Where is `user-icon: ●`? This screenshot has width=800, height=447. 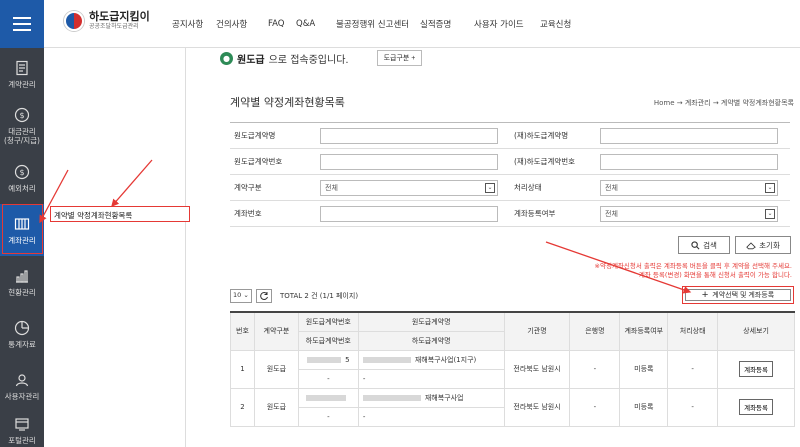 user-icon: ● is located at coordinates (226, 58).